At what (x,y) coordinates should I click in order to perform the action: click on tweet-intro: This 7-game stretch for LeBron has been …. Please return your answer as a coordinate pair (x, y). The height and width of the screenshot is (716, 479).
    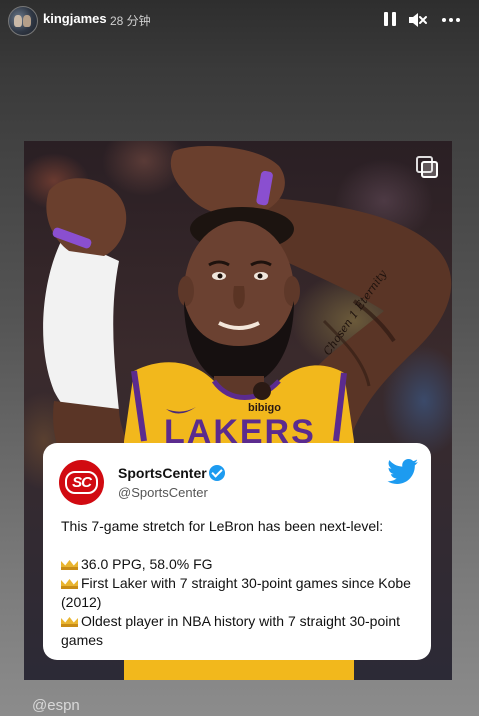
    Looking at the image, I should click on (222, 526).